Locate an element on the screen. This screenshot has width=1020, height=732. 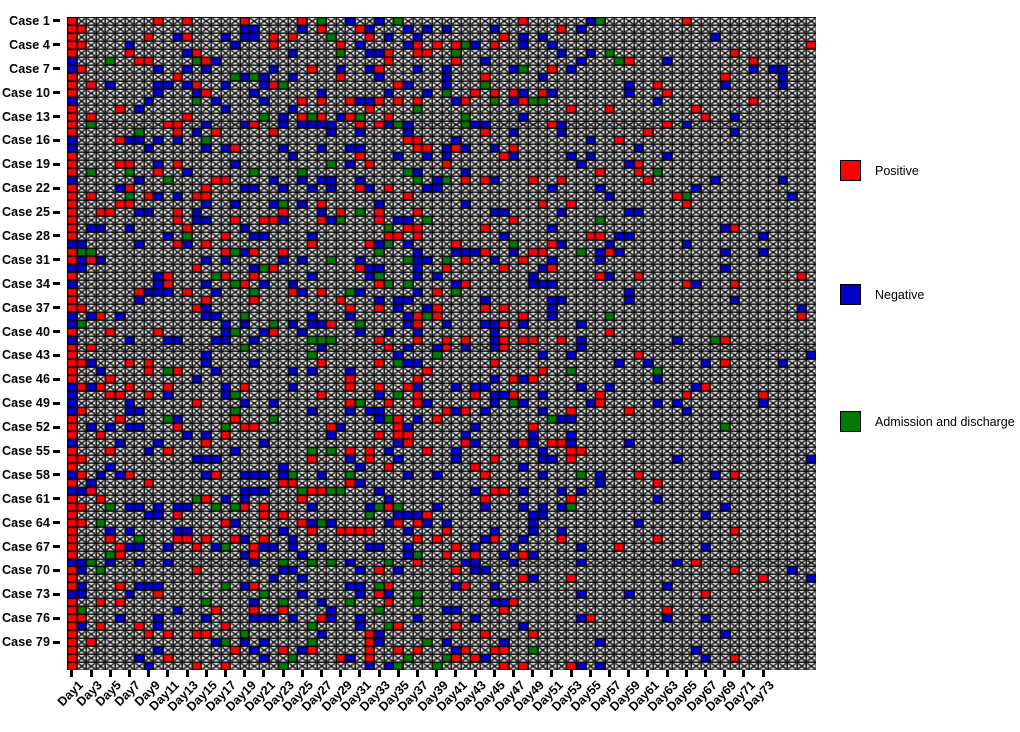
y-axis-tick-label: Case 31 is located at coordinates (26, 259).